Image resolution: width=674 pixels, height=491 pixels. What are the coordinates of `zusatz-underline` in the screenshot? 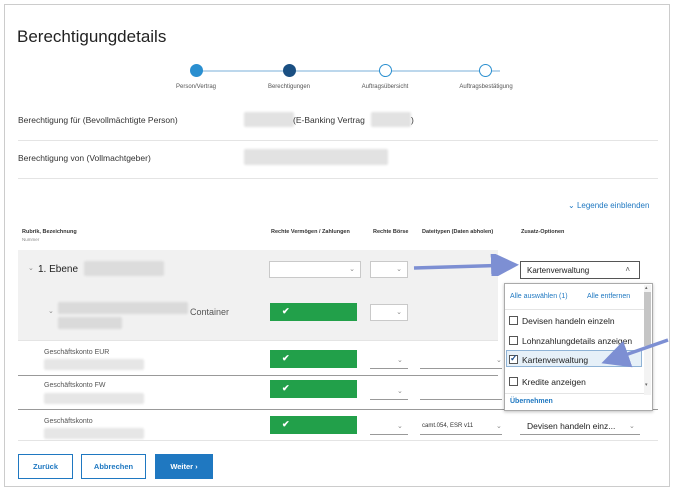 It's located at (580, 434).